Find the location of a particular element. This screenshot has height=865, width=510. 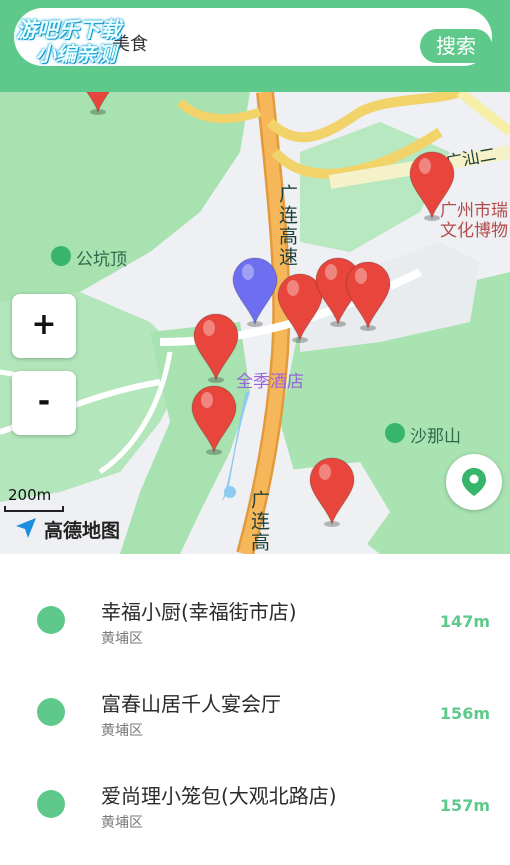

list-item-distance: 156m is located at coordinates (464, 713).